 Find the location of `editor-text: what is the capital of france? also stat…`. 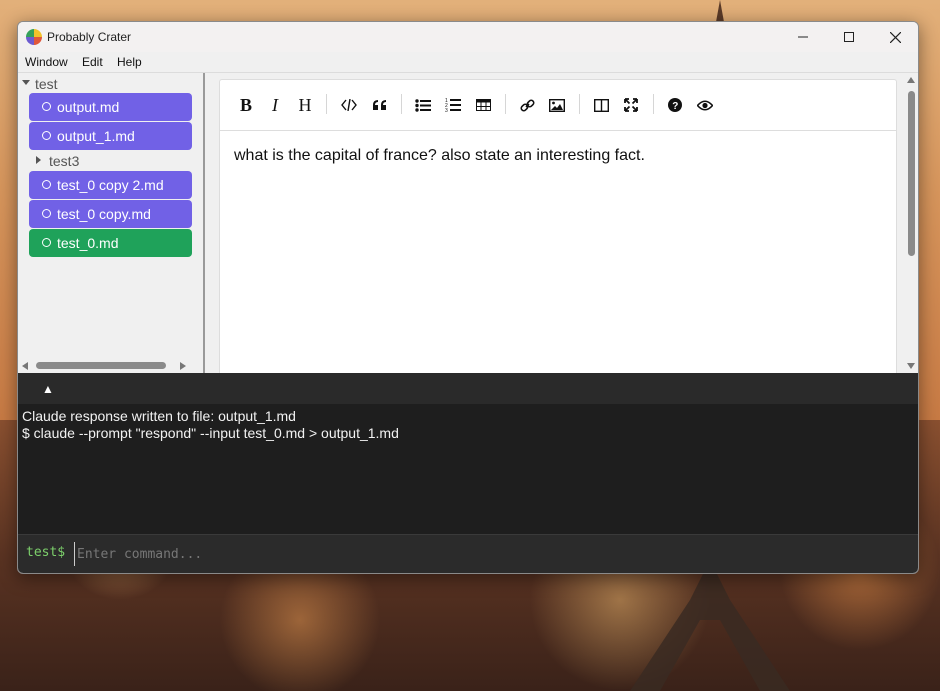

editor-text: what is the capital of france? also stat… is located at coordinates (439, 156).